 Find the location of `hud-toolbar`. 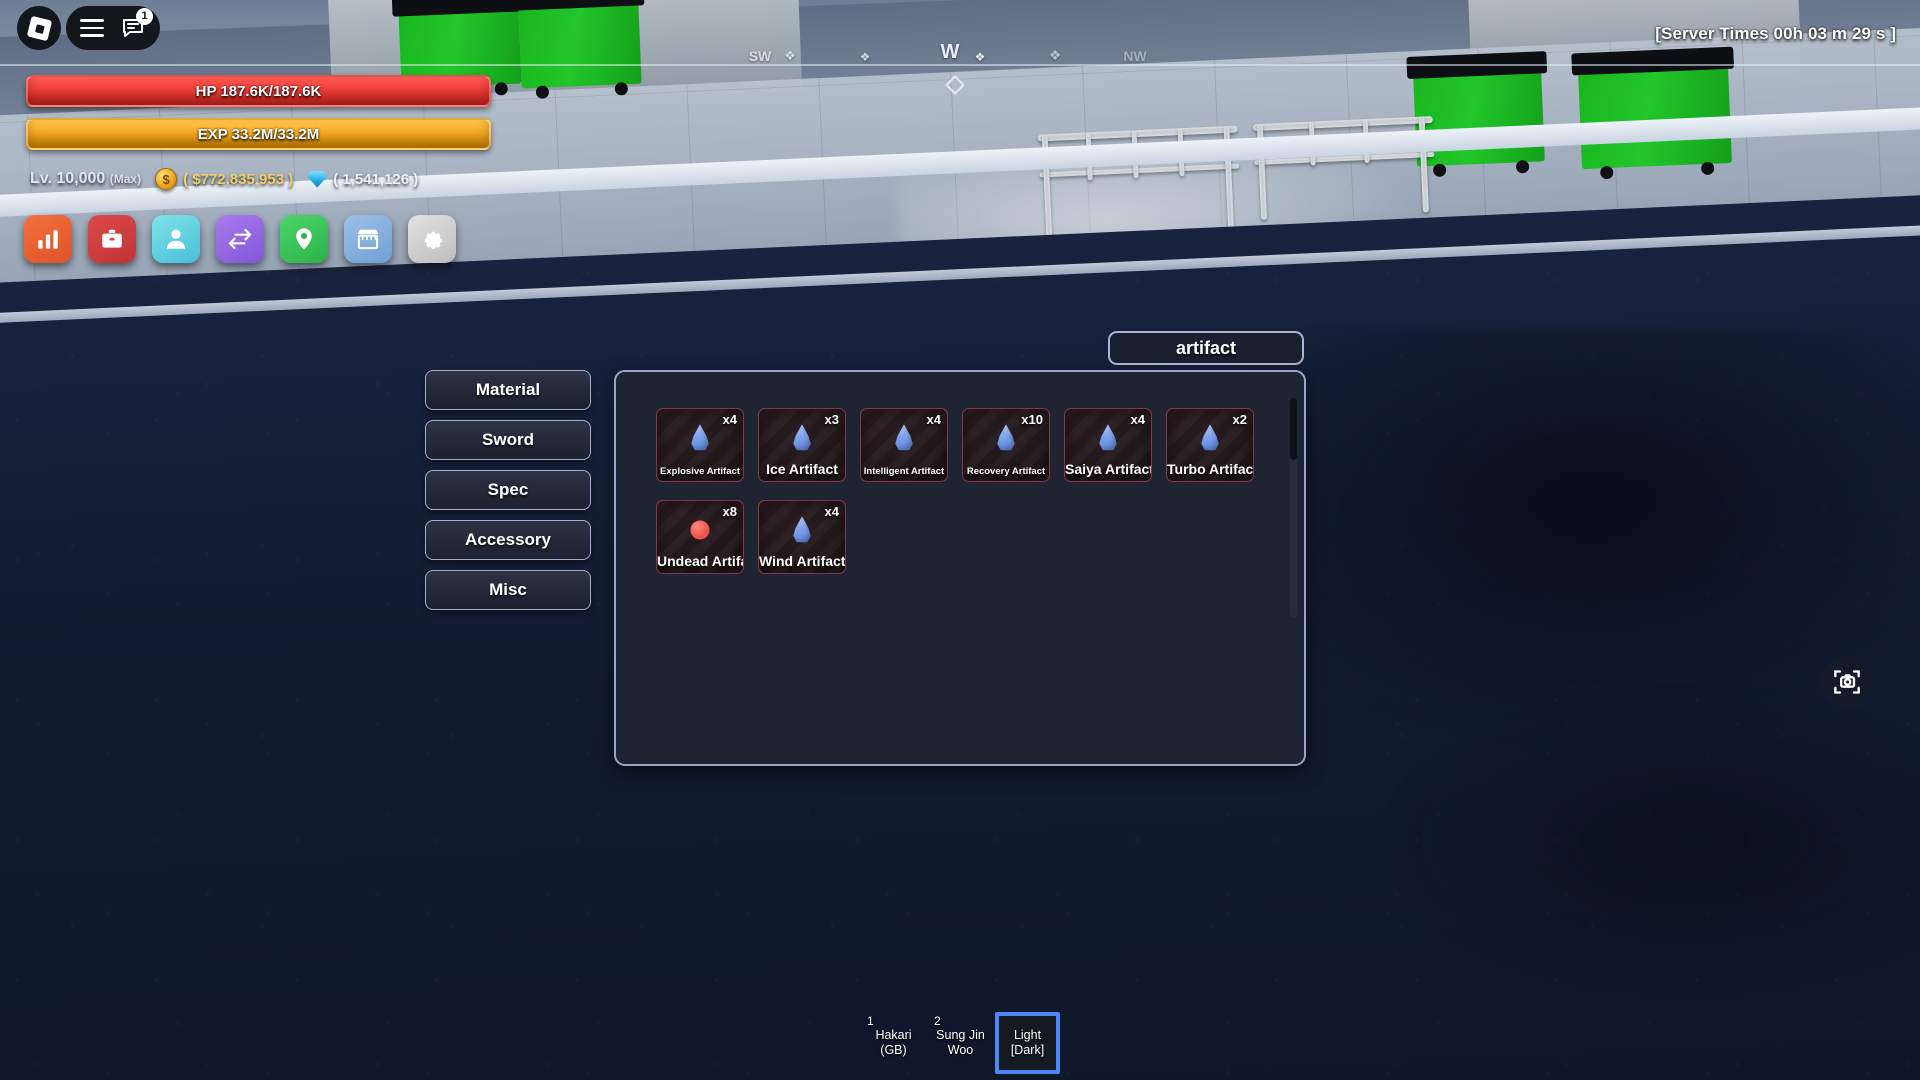

hud-toolbar is located at coordinates (240, 239).